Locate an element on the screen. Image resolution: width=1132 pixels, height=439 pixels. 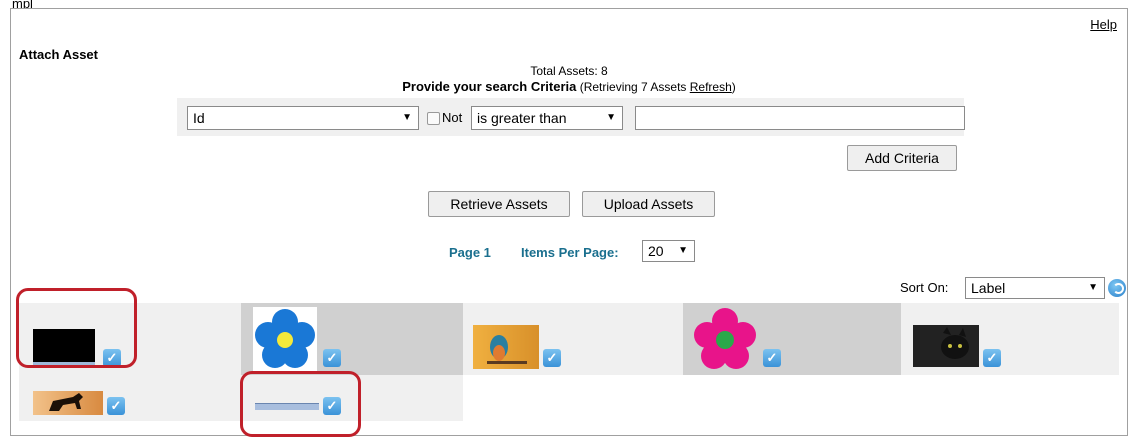
items-per-page-value: 20 is located at coordinates (656, 251).